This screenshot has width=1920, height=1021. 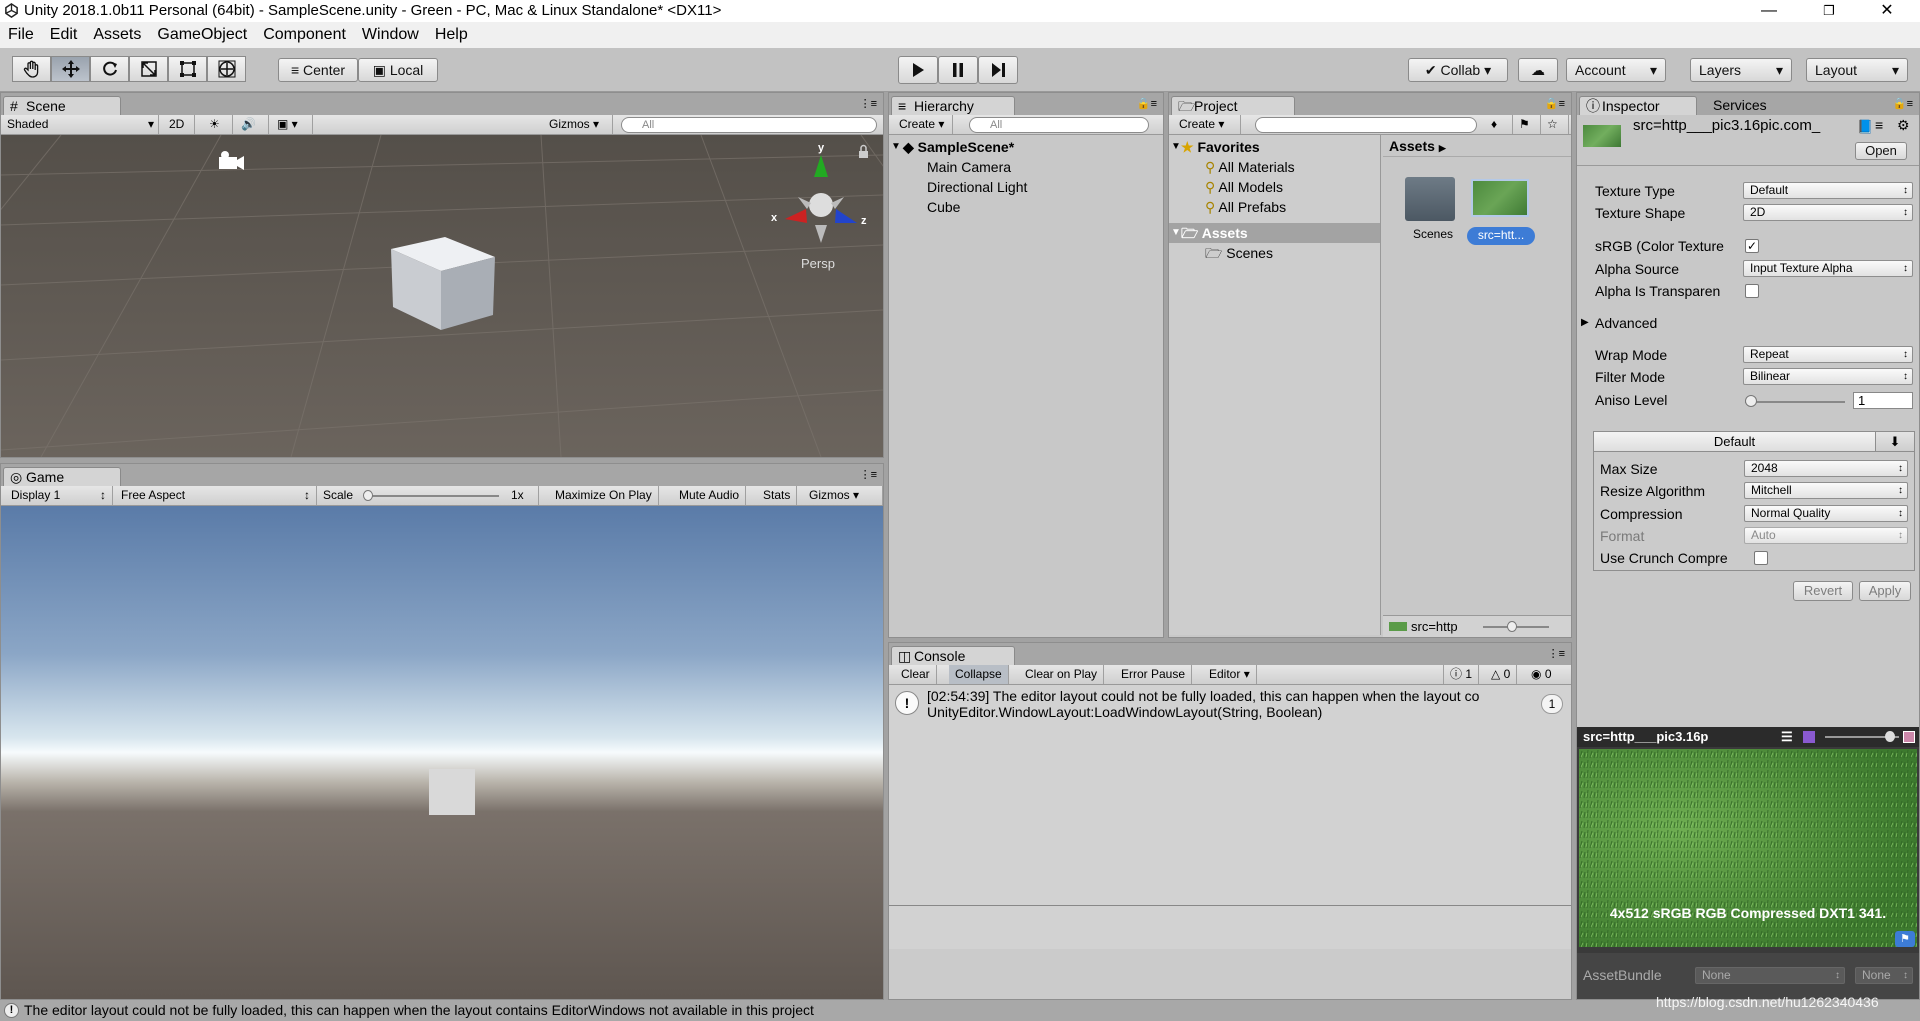 I want to click on texture-type-dropdown: Default, so click(x=1828, y=190).